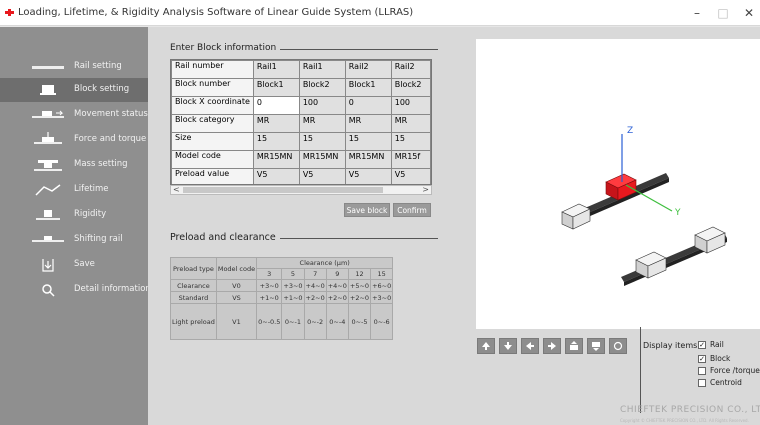  I want to click on row-header: Rail number, so click(212, 69).